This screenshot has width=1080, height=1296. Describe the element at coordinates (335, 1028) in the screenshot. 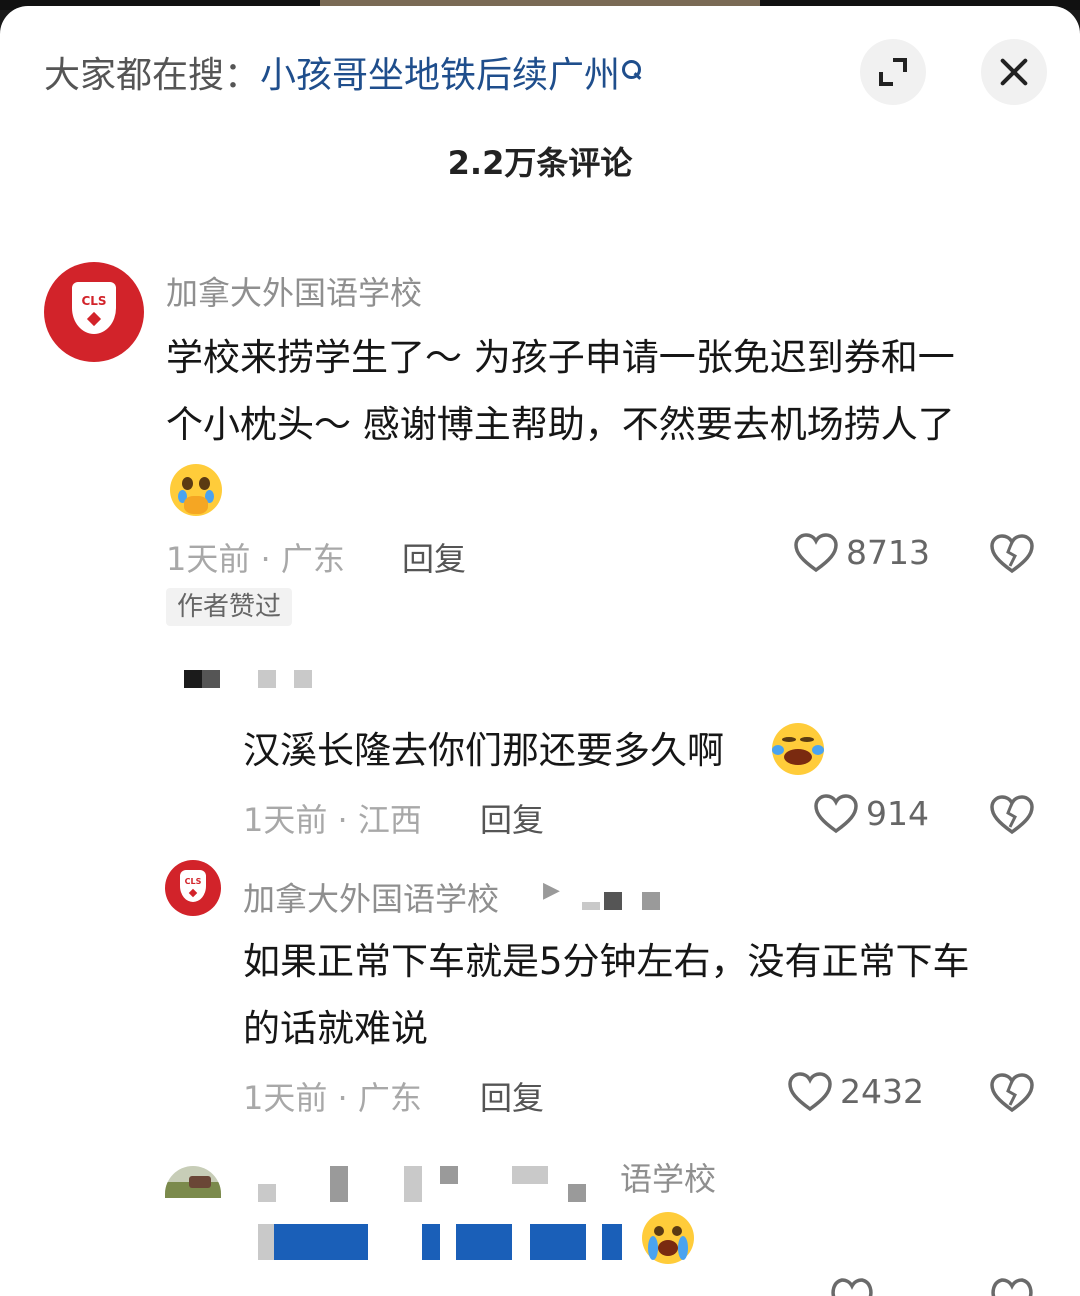

I see `reply-text-line-2: 的话就难说` at that location.